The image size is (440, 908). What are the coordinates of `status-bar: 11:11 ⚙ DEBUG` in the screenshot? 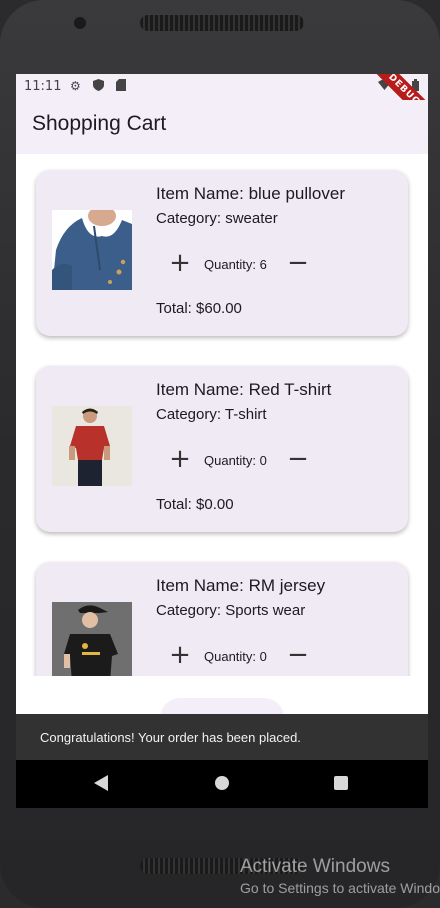 It's located at (222, 102).